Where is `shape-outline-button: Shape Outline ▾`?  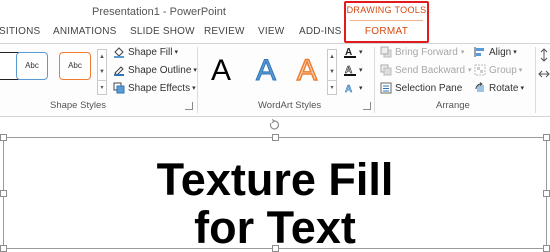 shape-outline-button: Shape Outline ▾ is located at coordinates (155, 70).